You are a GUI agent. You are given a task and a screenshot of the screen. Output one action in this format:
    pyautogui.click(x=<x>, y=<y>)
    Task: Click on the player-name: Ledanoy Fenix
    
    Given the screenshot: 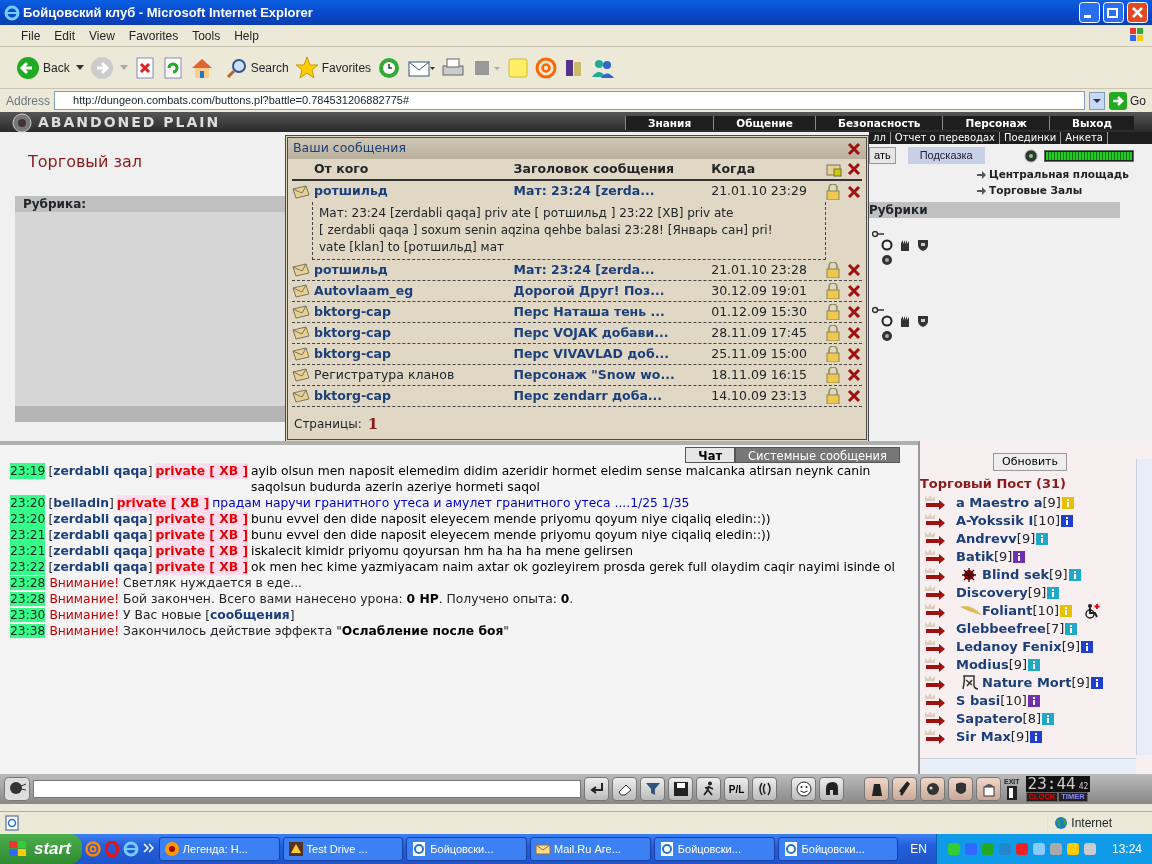 What is the action you would take?
    pyautogui.click(x=1009, y=646)
    